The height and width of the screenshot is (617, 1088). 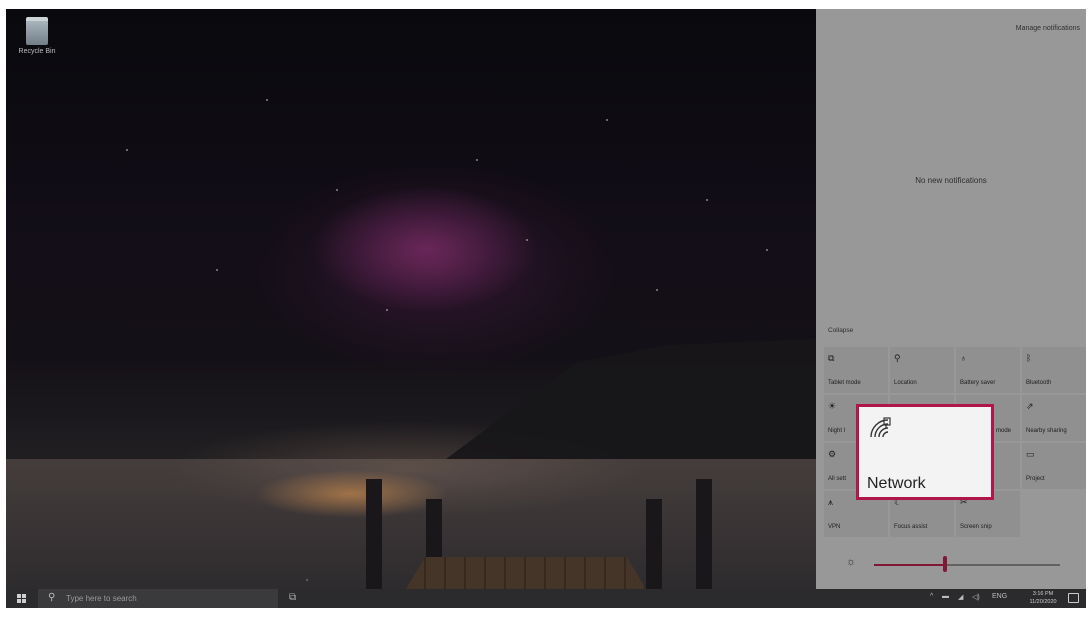 What do you see at coordinates (844, 383) in the screenshot?
I see `tile-label: Tablet mode` at bounding box center [844, 383].